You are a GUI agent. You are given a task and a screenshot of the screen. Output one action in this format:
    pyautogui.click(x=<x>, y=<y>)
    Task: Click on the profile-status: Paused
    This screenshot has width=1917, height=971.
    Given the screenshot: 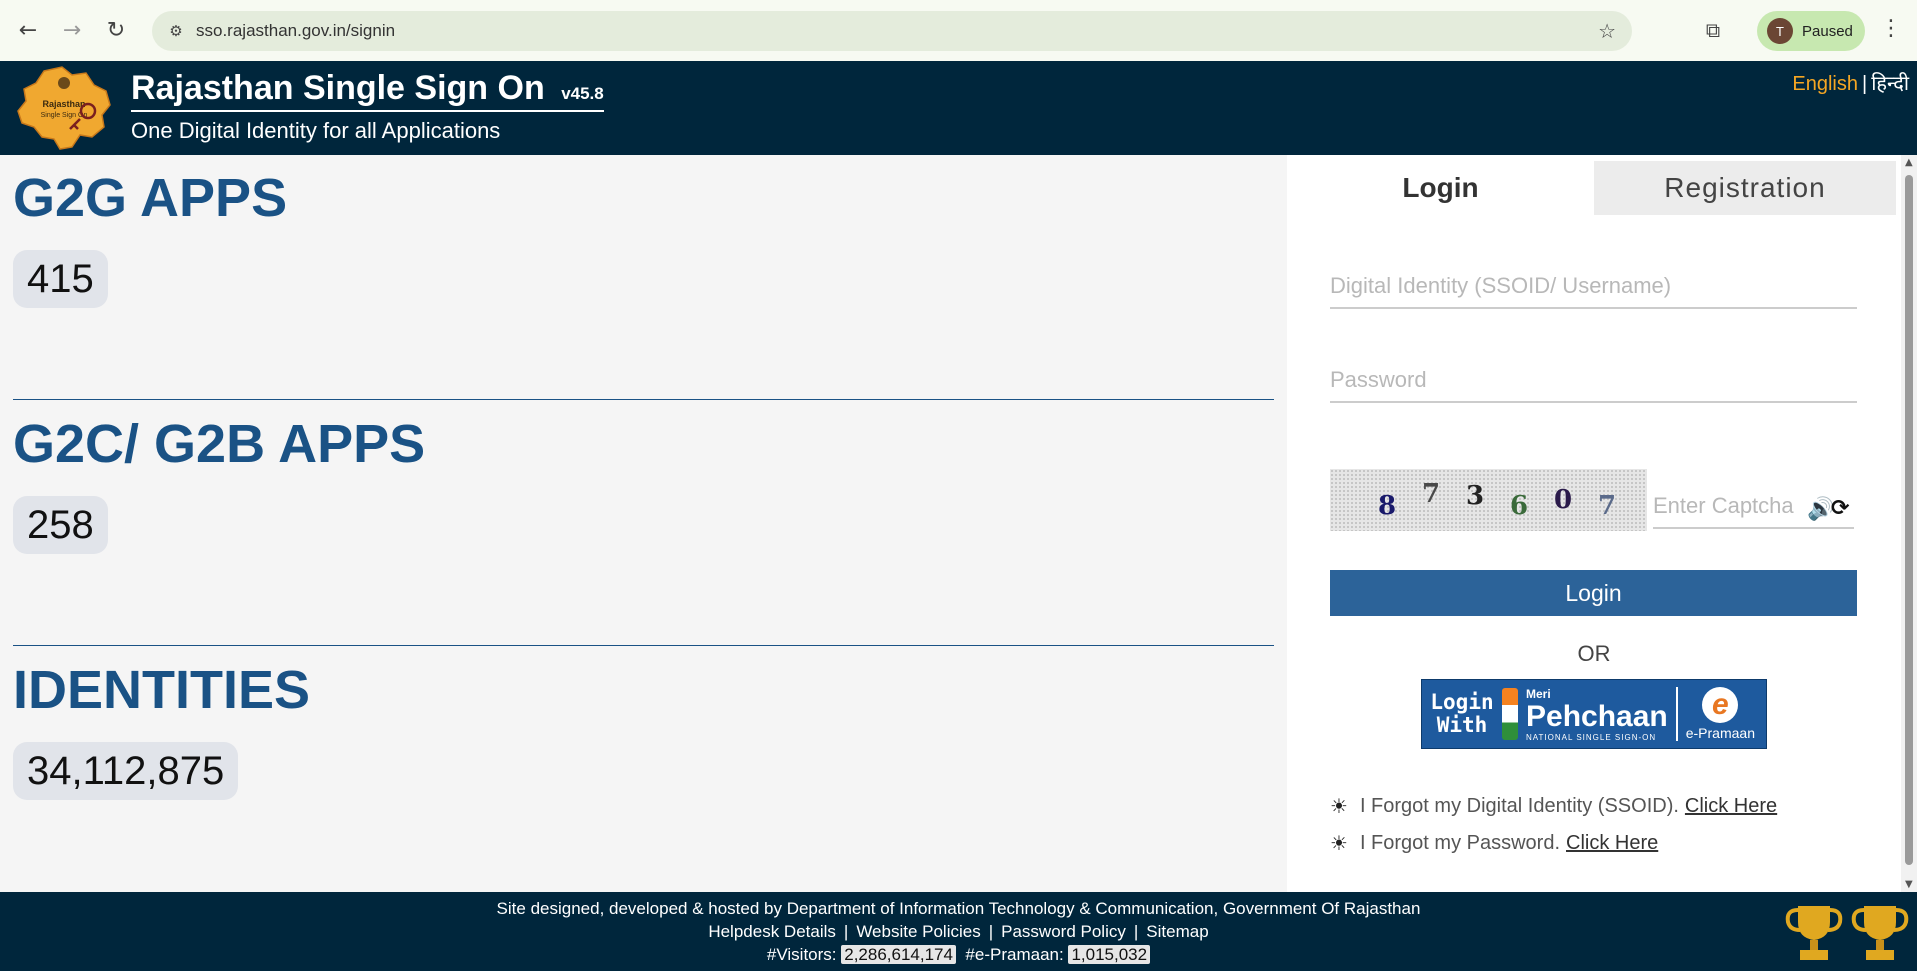 What is the action you would take?
    pyautogui.click(x=1827, y=31)
    